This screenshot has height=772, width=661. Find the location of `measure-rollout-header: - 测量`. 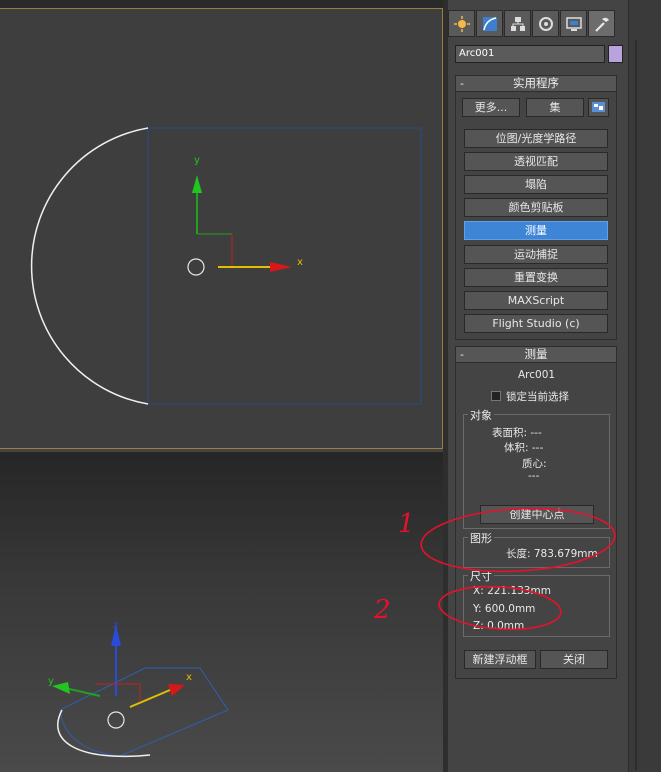

measure-rollout-header: - 测量 is located at coordinates (536, 354).